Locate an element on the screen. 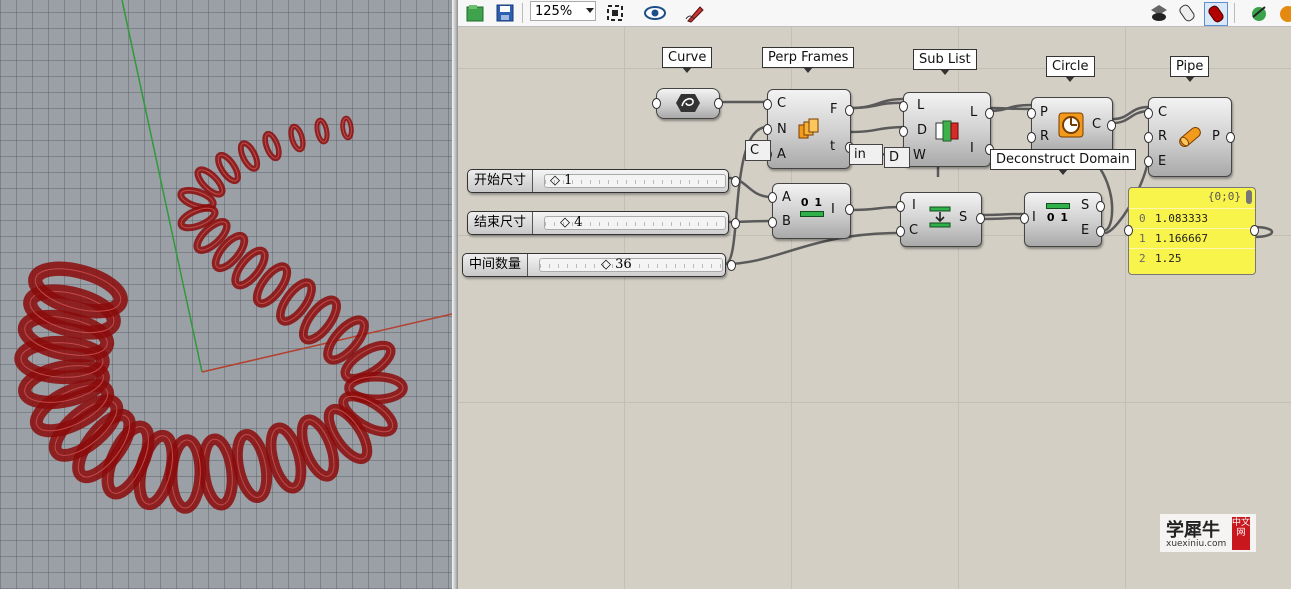 This screenshot has height=589, width=1291. construct-domain-component: A B I 0 1 is located at coordinates (811, 211).